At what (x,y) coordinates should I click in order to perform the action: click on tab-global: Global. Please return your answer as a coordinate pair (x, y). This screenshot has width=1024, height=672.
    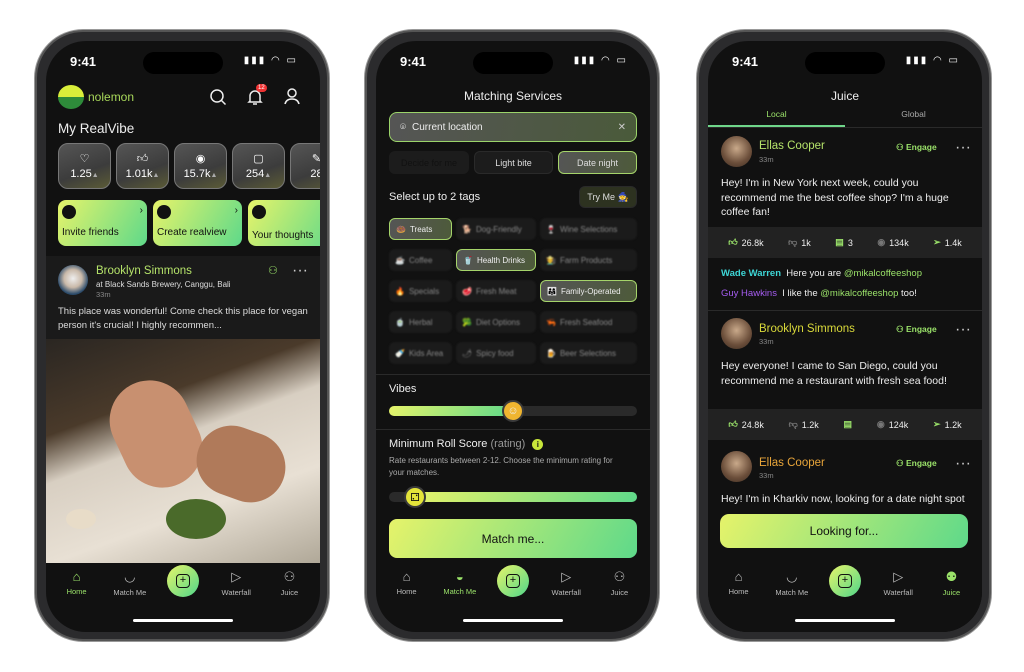
    Looking at the image, I should click on (913, 114).